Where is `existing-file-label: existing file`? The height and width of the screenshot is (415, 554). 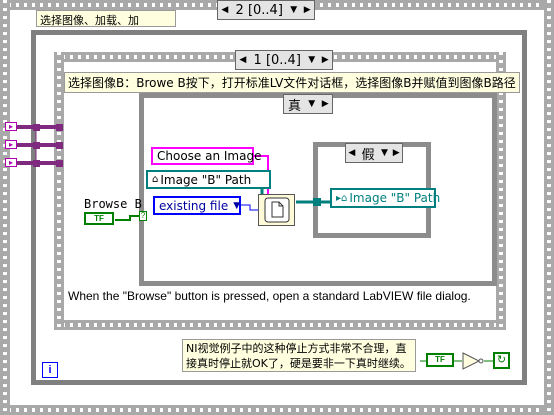
existing-file-label: existing file is located at coordinates (194, 205).